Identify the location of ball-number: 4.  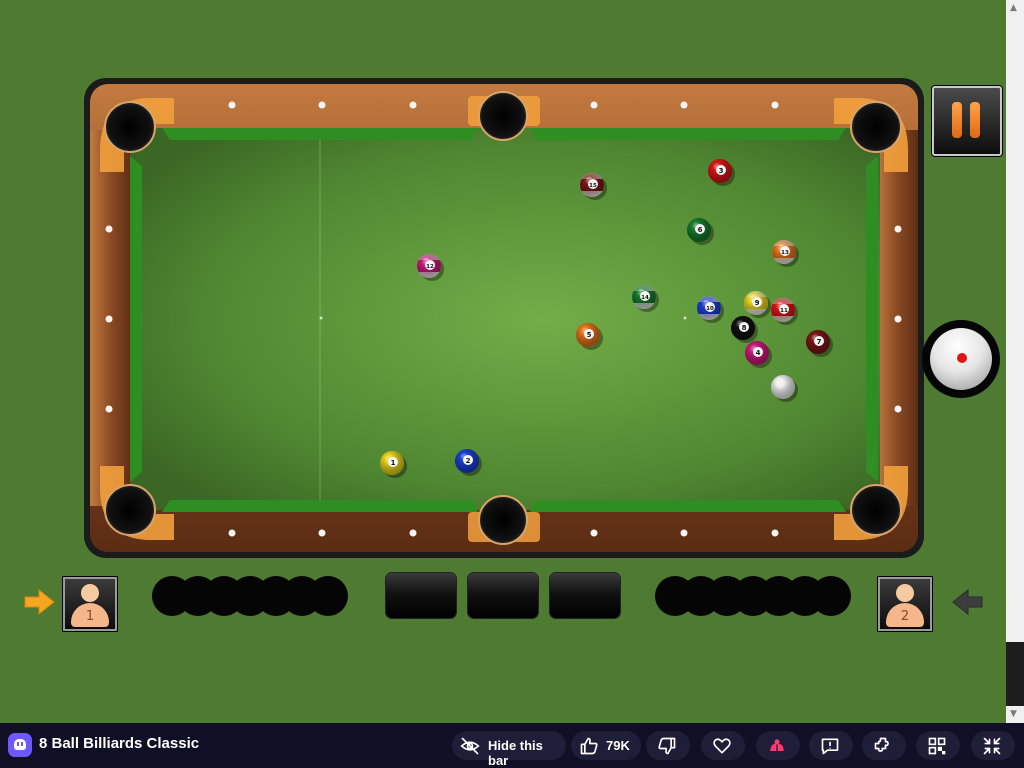
(758, 353).